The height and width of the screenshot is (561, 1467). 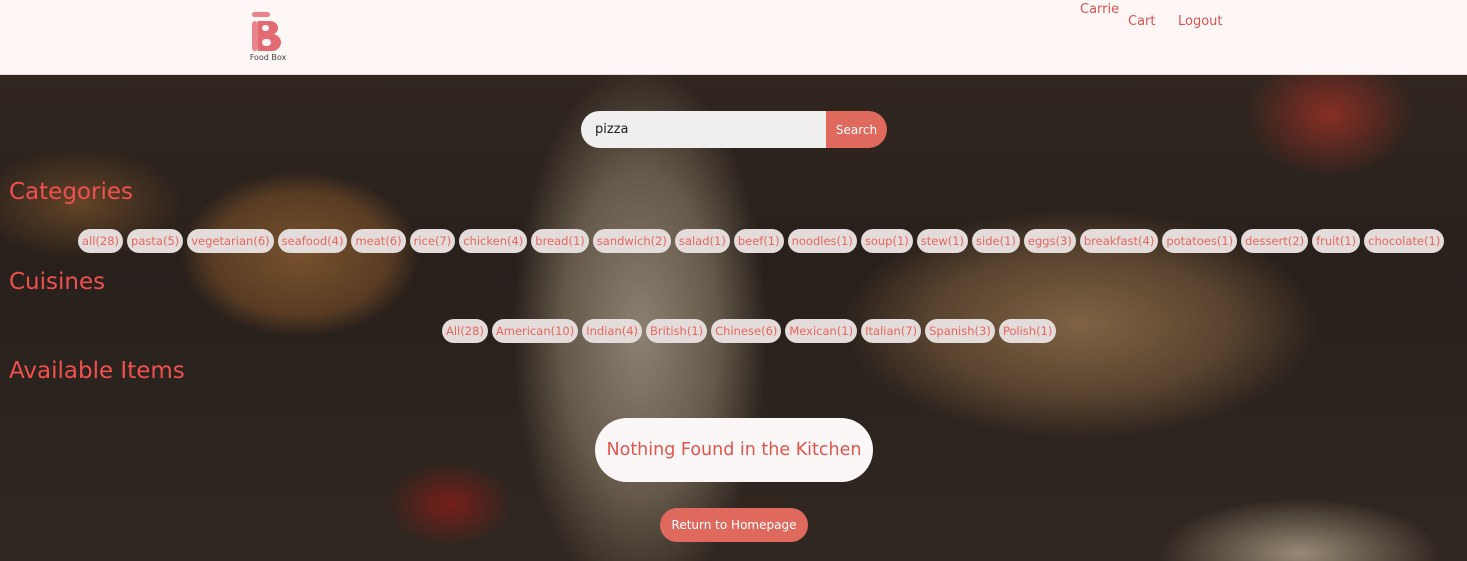 What do you see at coordinates (107, 241) in the screenshot?
I see `category-chip-count: (28)` at bounding box center [107, 241].